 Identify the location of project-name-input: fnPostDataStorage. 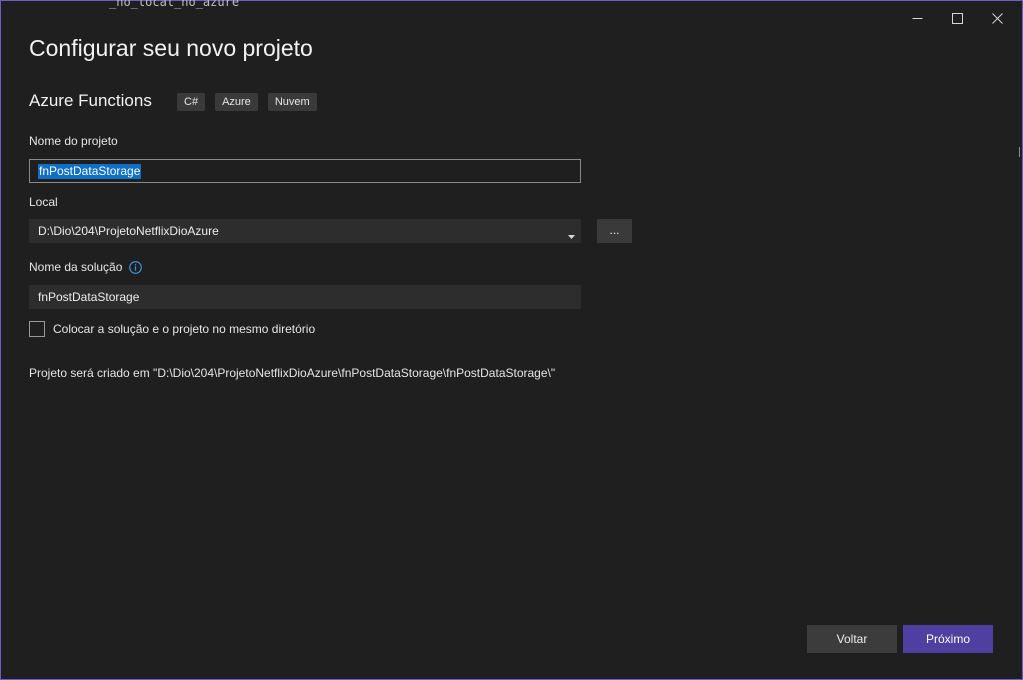
(305, 171).